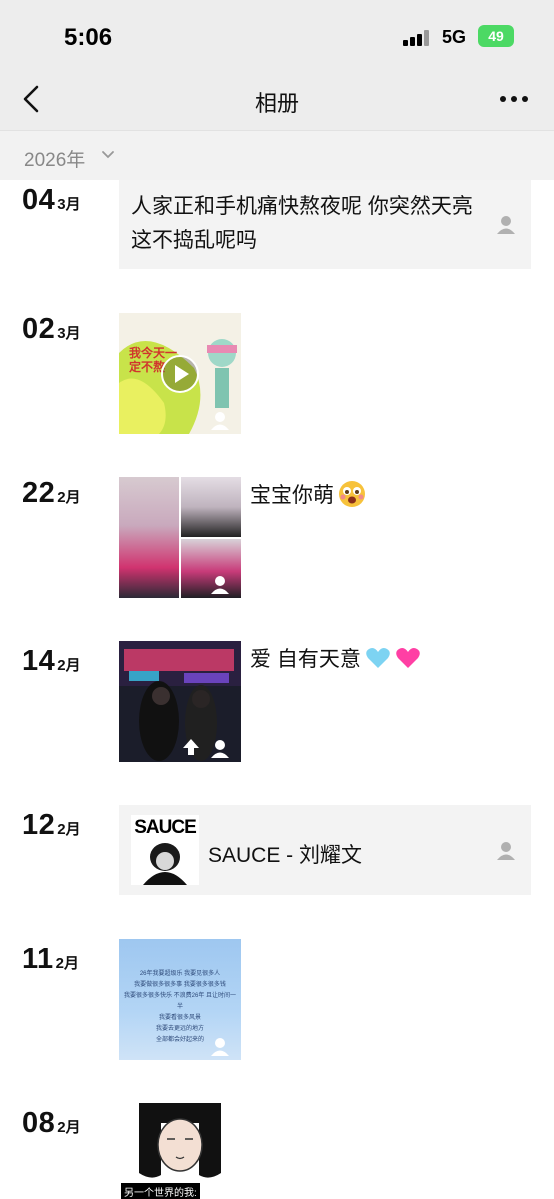  What do you see at coordinates (285, 855) in the screenshot?
I see `music-title: SAUCE - 刘耀文` at bounding box center [285, 855].